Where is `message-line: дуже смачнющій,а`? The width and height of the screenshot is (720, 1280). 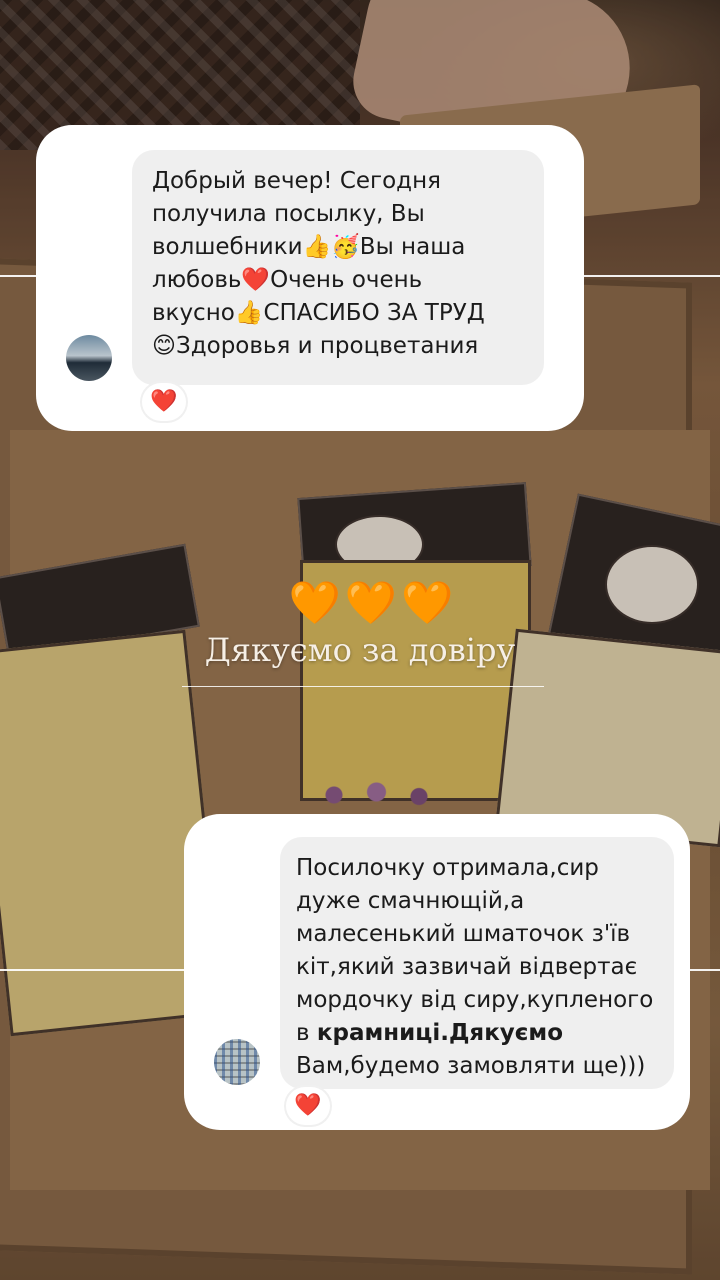 message-line: дуже смачнющій,а is located at coordinates (410, 901).